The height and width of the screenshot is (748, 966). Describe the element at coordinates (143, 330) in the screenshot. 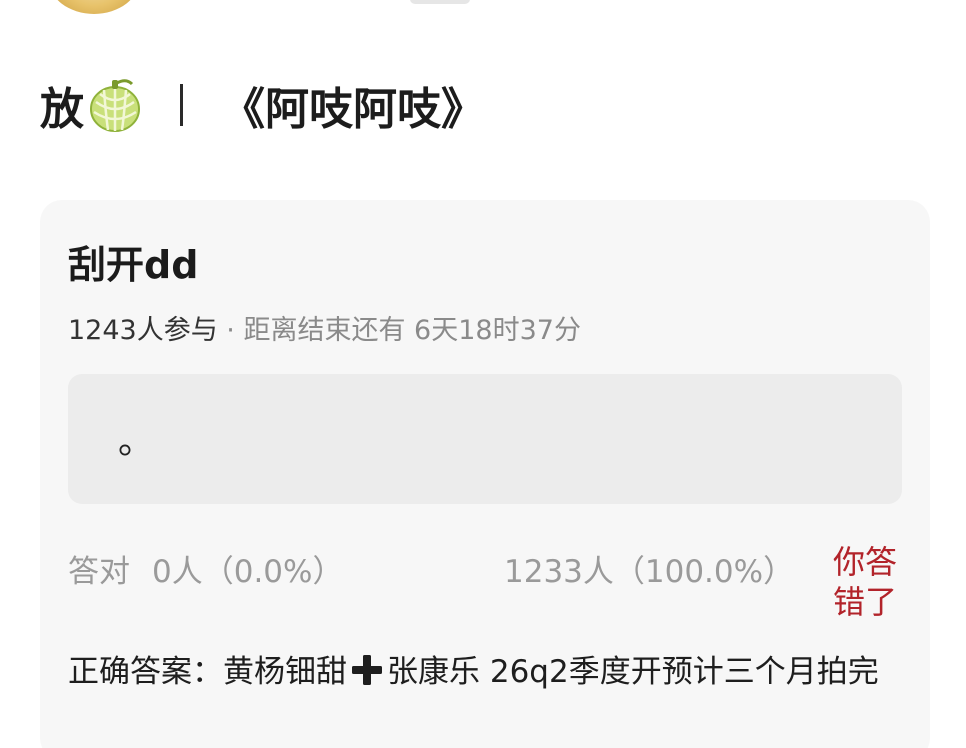

I see `poll-participants: 1243人参与` at that location.